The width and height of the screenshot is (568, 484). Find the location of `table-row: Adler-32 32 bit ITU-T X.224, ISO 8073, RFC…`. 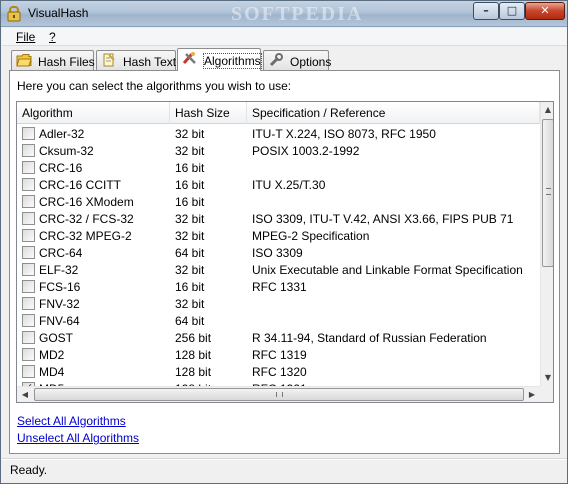

table-row: Adler-32 32 bit ITU-T X.224, ISO 8073, RFC… is located at coordinates (278, 133).